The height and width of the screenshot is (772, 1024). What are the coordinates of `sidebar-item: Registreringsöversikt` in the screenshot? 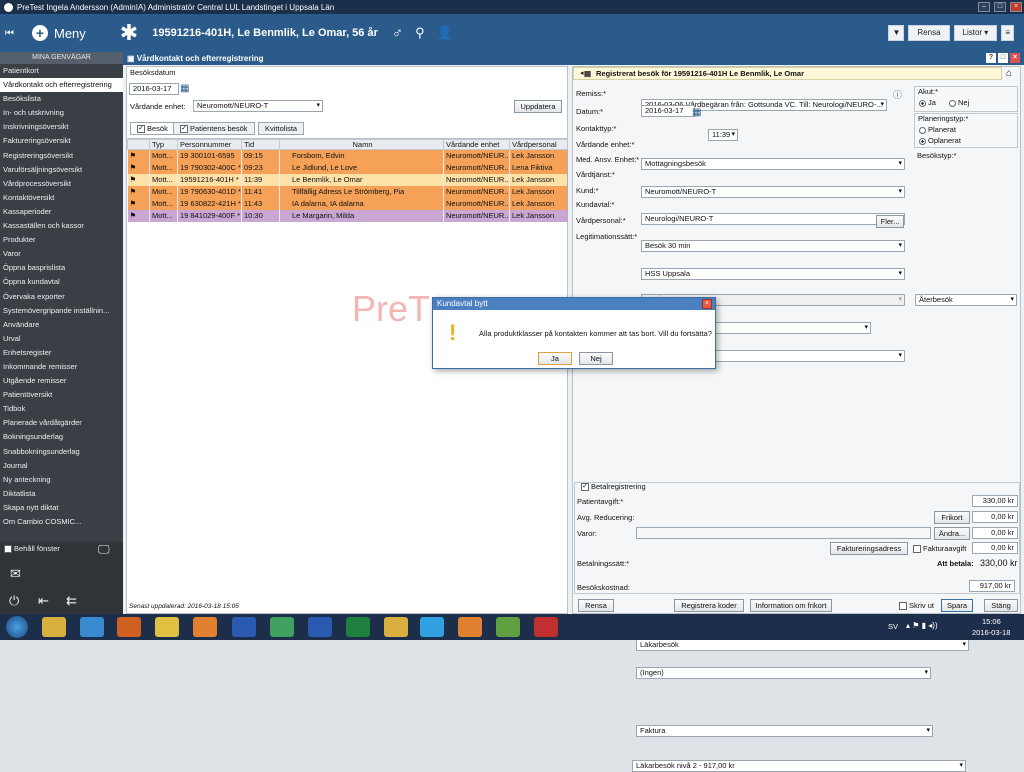 It's located at (61, 156).